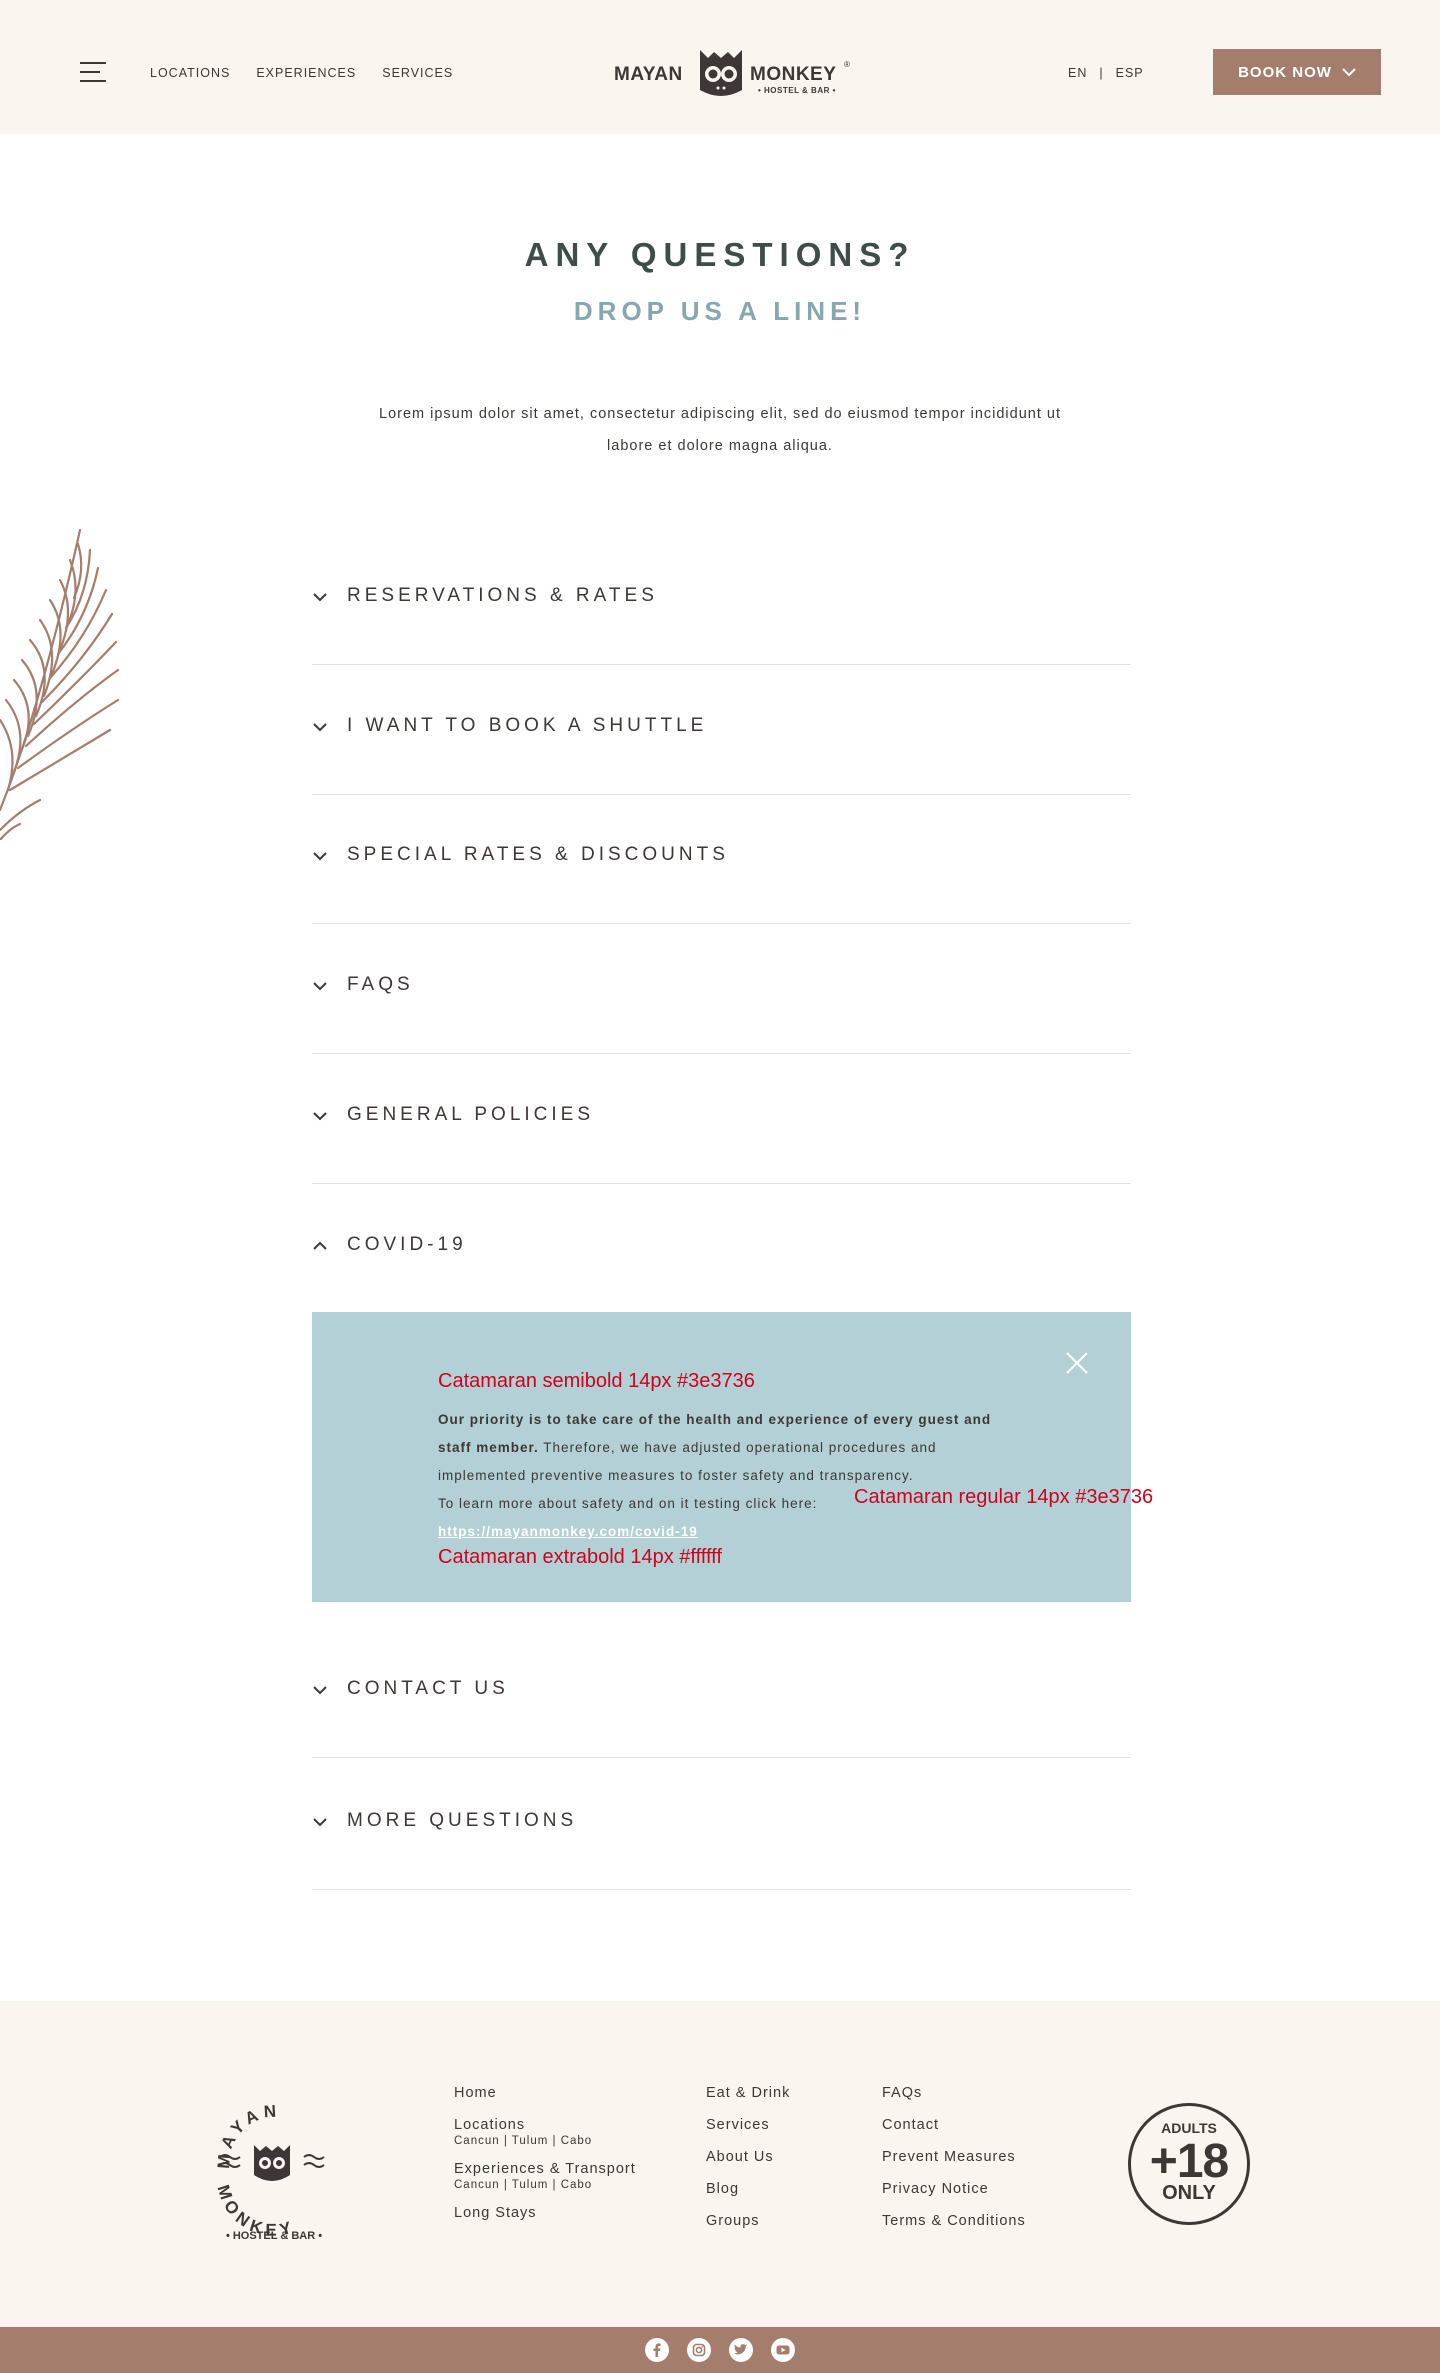 This screenshot has height=2373, width=1440. Describe the element at coordinates (545, 2169) in the screenshot. I see `footer-link-experiences: Experiences & Transport` at that location.